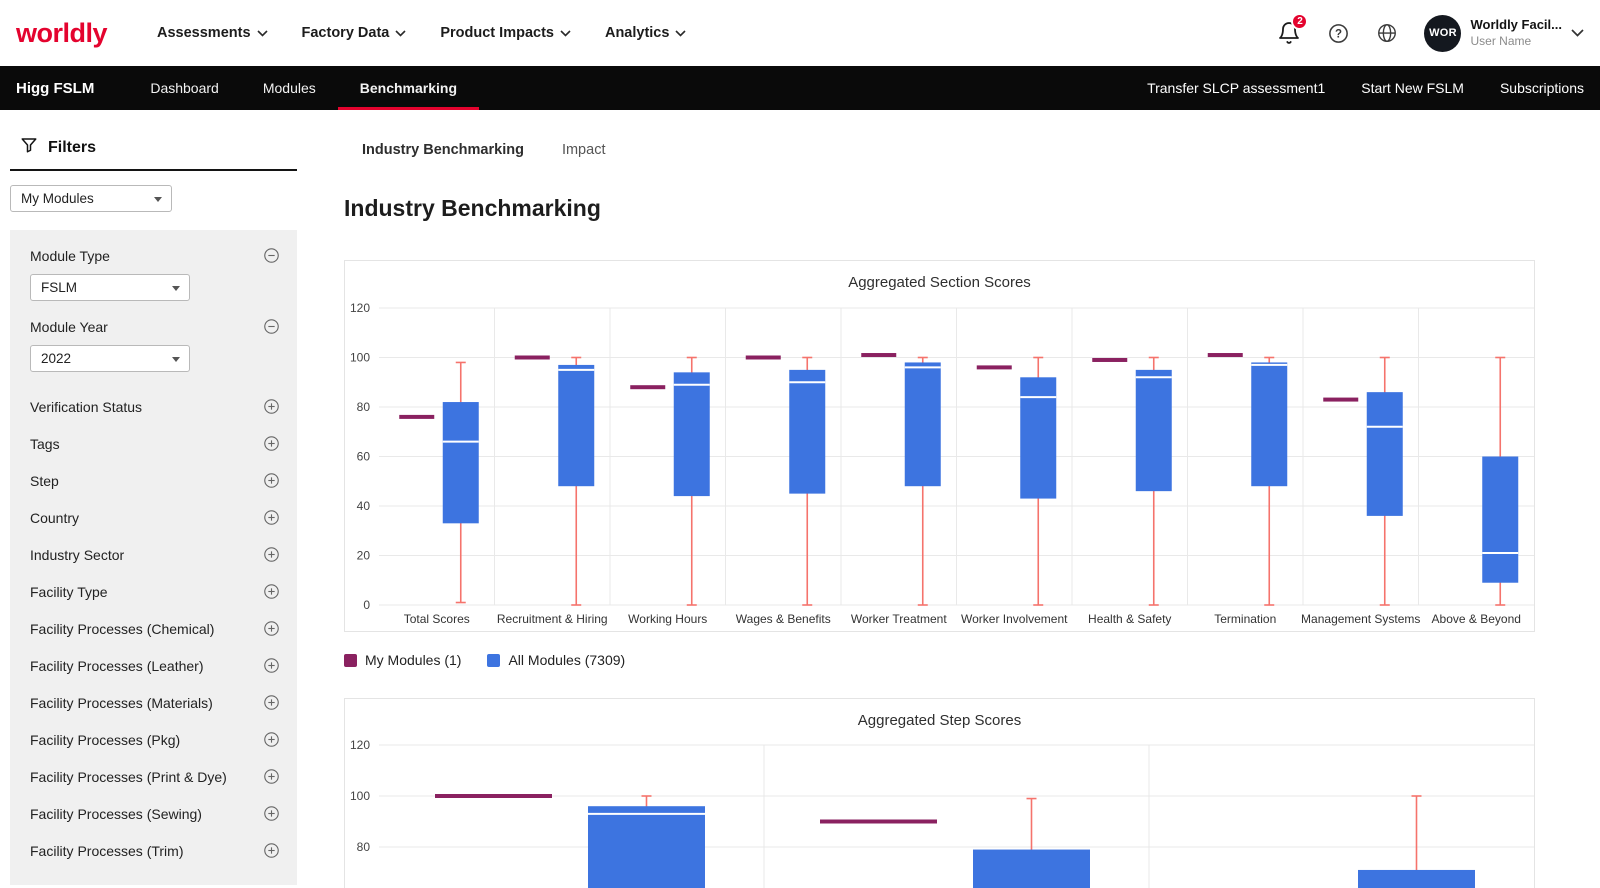  I want to click on primary-nav-item: Analytics, so click(645, 33).